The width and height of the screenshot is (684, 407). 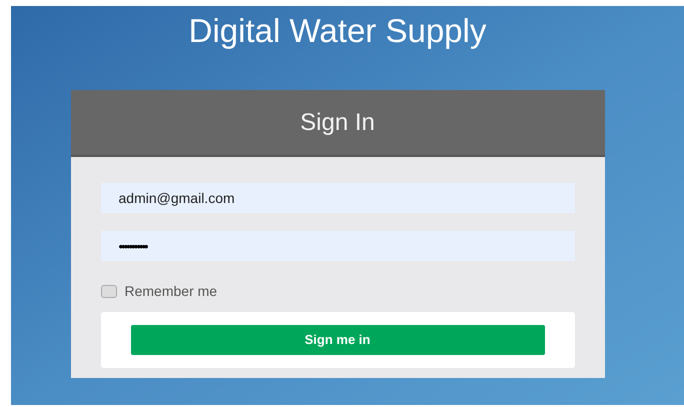 I want to click on remember-label: Remember me, so click(x=171, y=291).